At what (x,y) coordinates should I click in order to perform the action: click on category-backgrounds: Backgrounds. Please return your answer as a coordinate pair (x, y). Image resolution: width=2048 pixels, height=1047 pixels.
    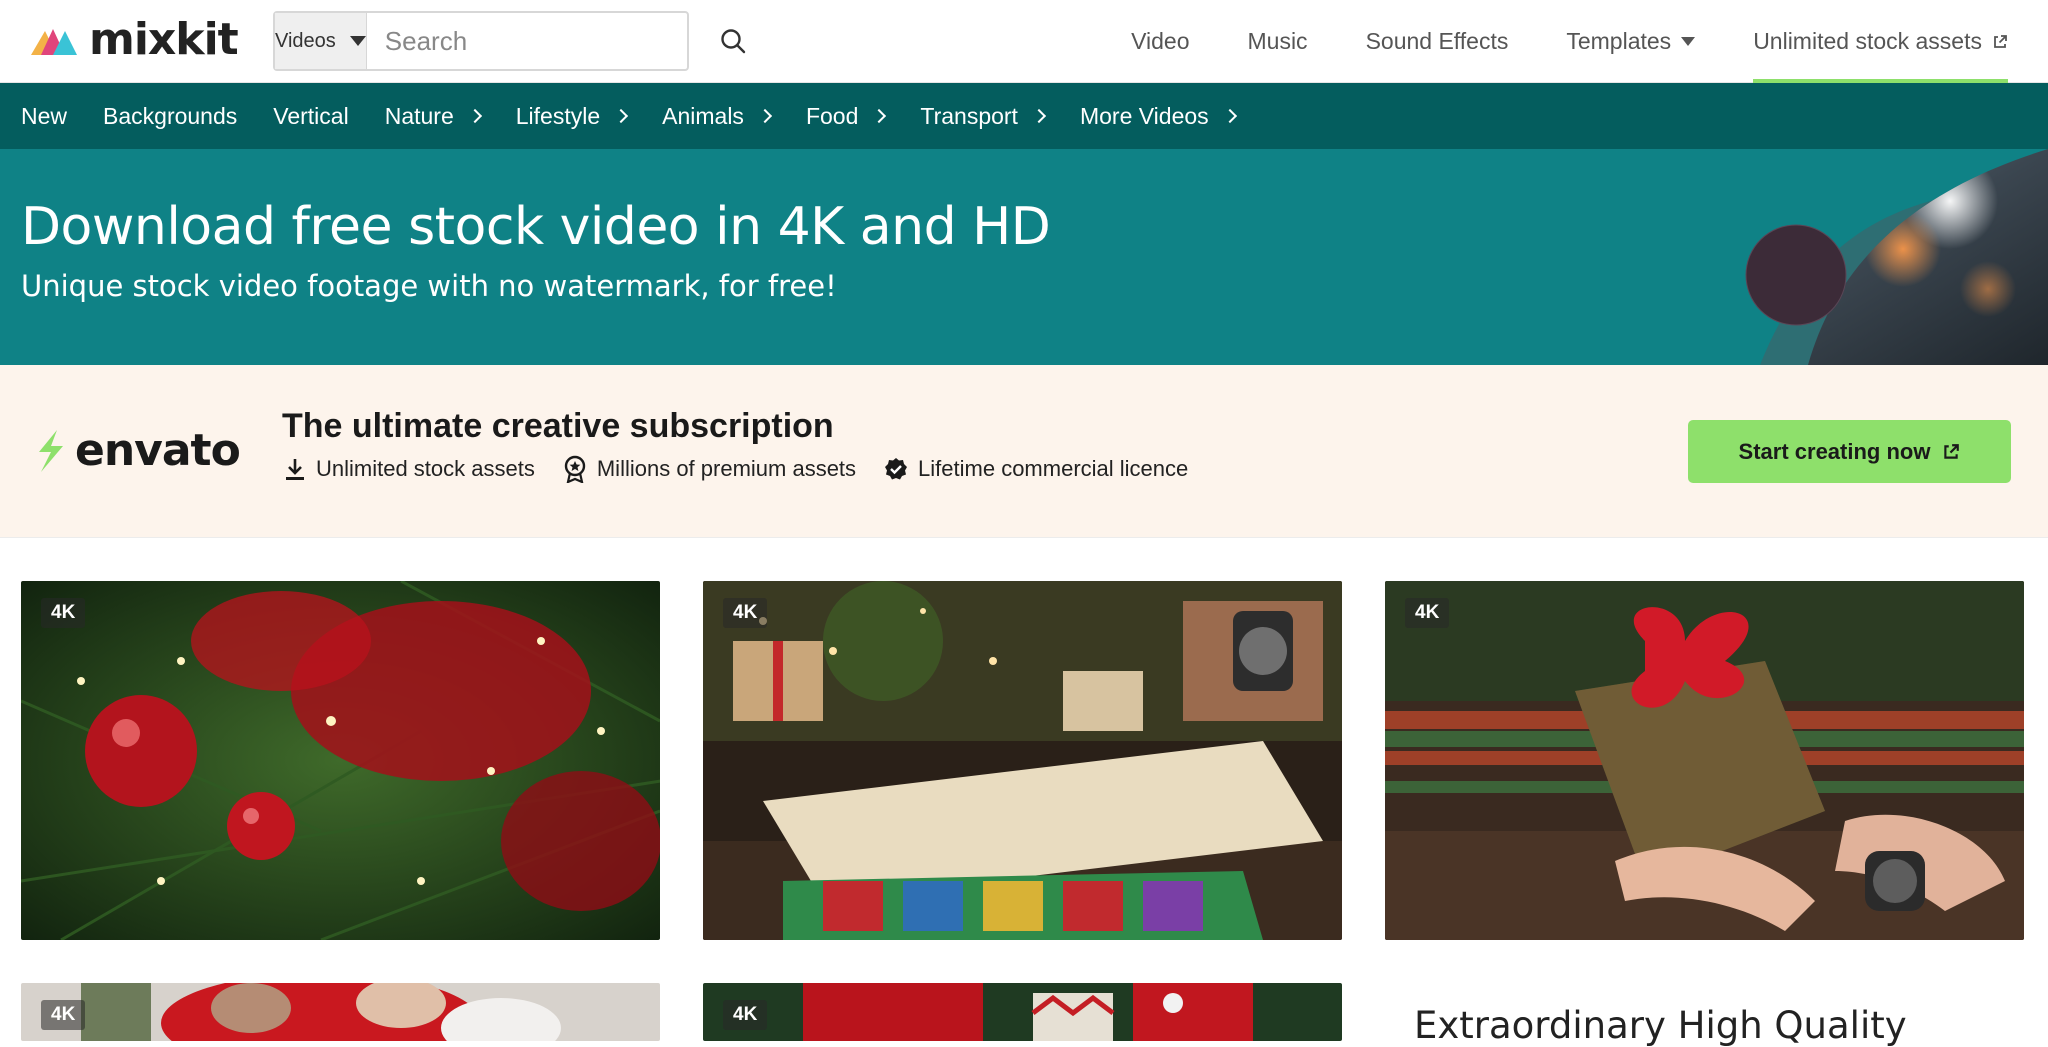
    Looking at the image, I should click on (170, 116).